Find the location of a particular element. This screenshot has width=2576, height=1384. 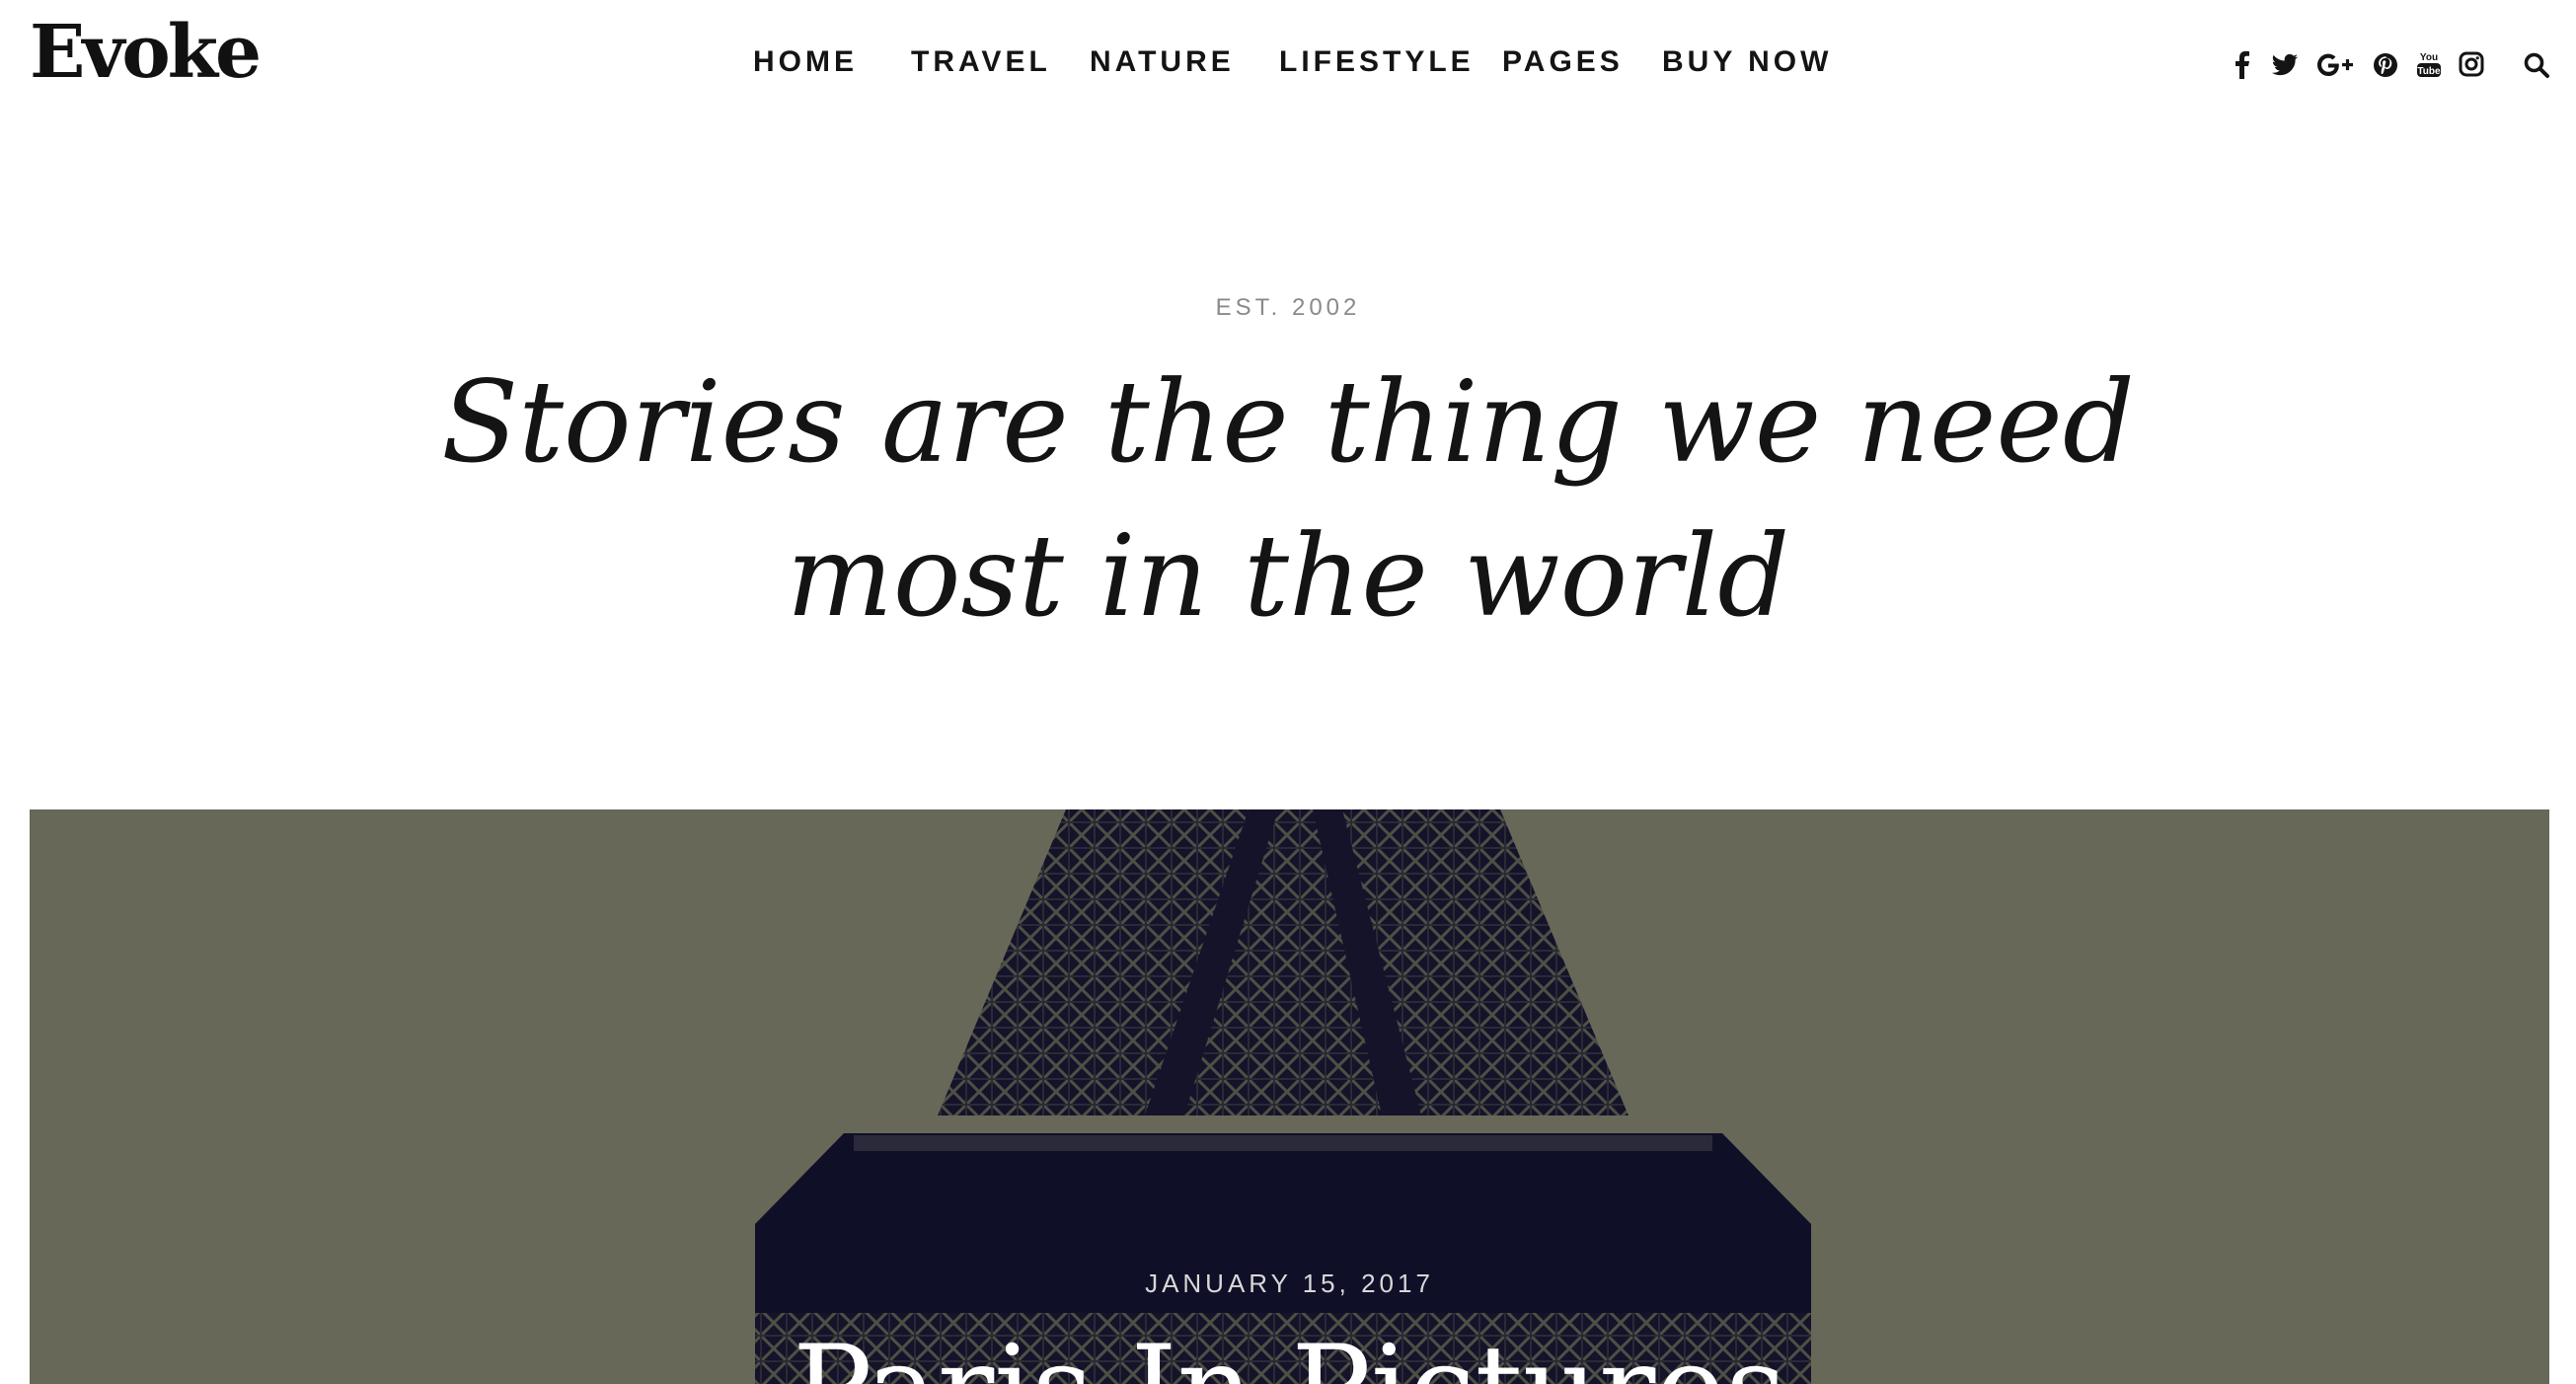

twitter-icon is located at coordinates (2285, 65).